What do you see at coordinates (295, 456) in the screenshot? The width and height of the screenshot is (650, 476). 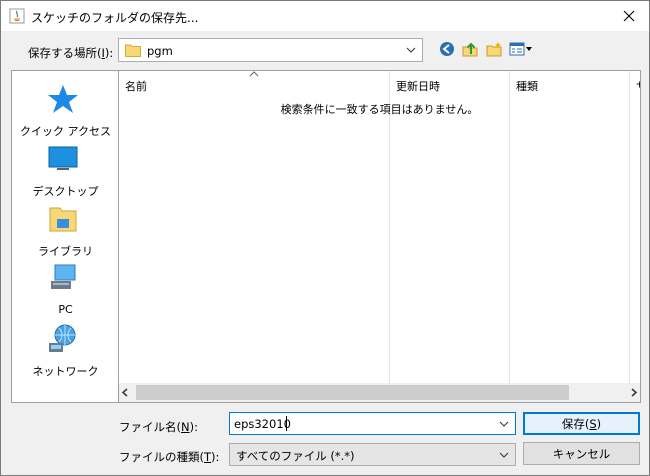 I see `filetype-value: すべてのファイル (*.*)` at bounding box center [295, 456].